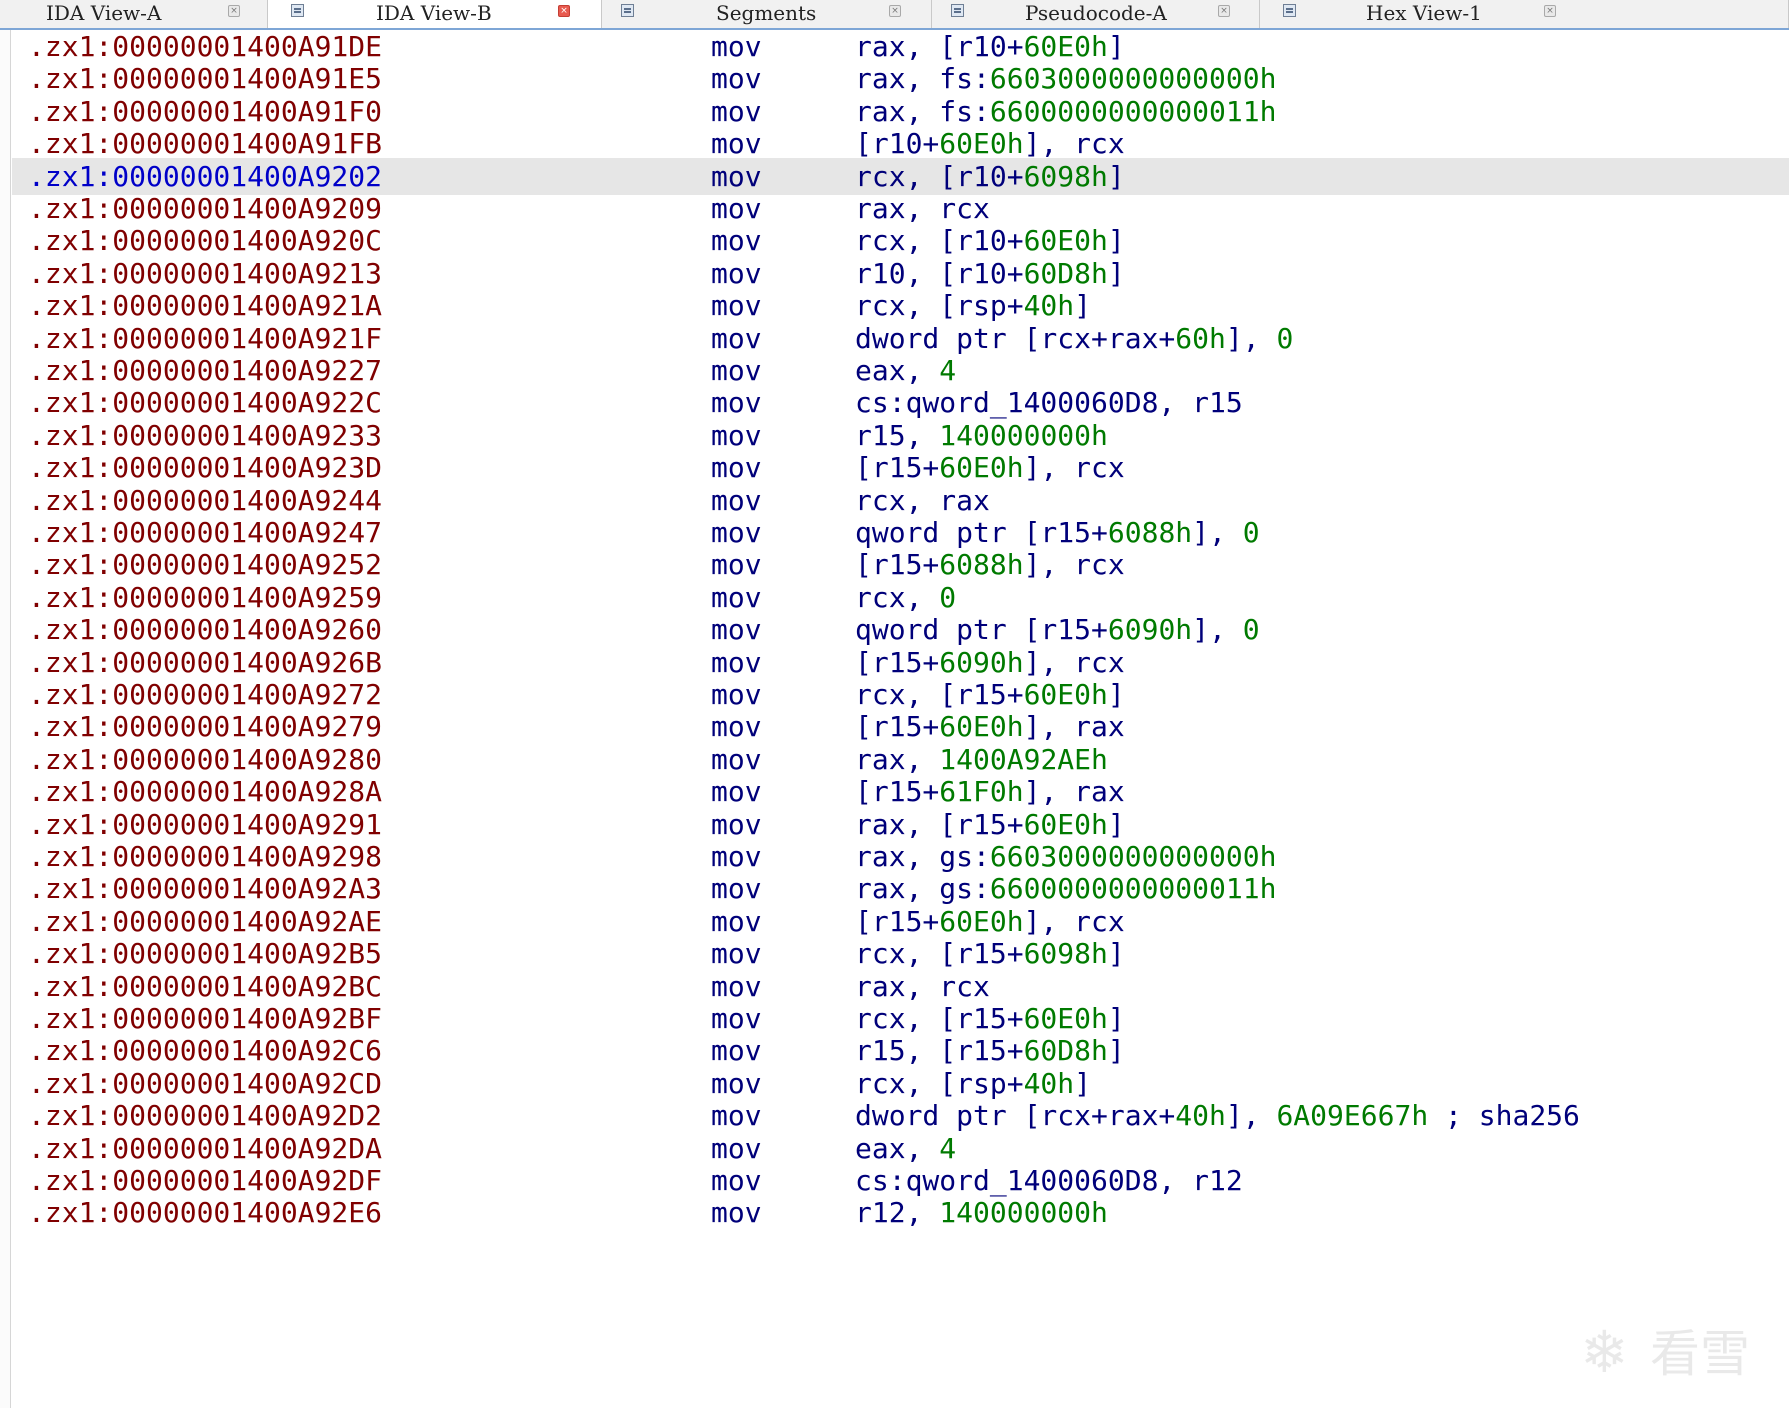 The image size is (1789, 1408). Describe the element at coordinates (736, 1212) in the screenshot. I see `instruction-mnemonic: mov` at that location.